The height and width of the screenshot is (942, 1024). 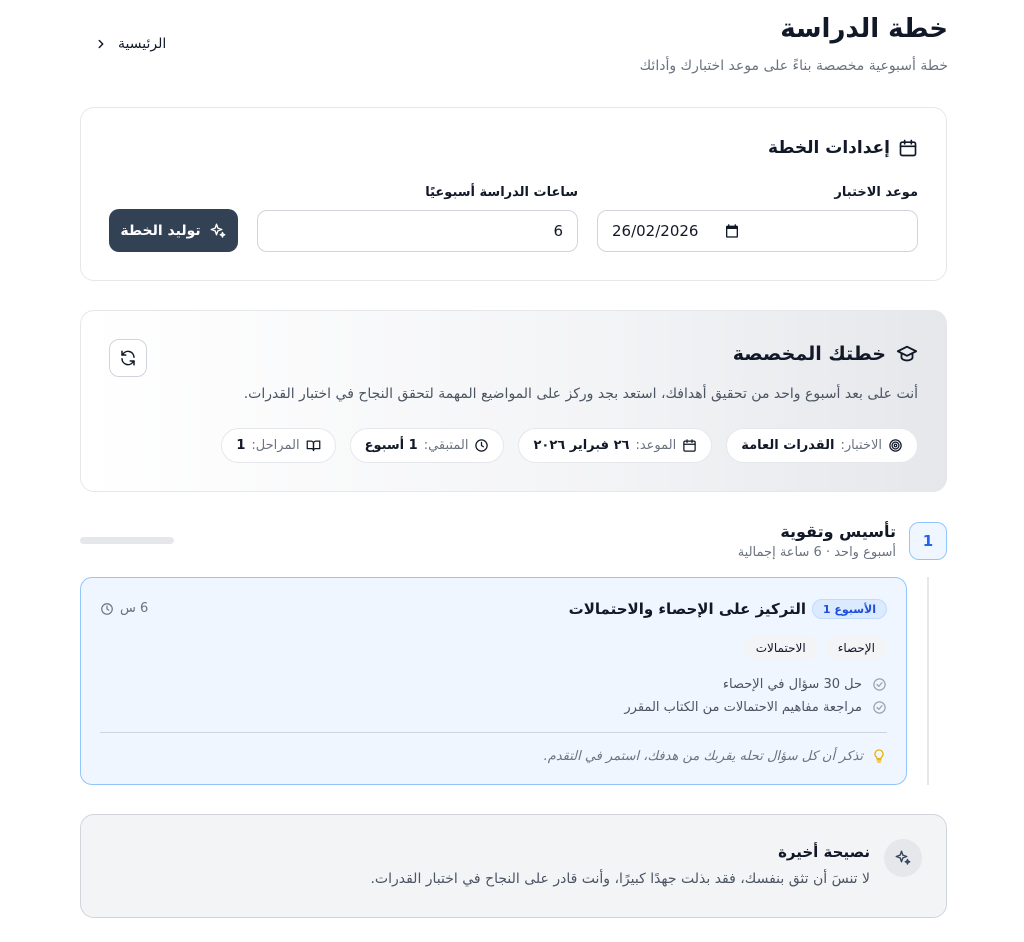 What do you see at coordinates (809, 354) in the screenshot?
I see `plan-title-text: خطتك المخصصة` at bounding box center [809, 354].